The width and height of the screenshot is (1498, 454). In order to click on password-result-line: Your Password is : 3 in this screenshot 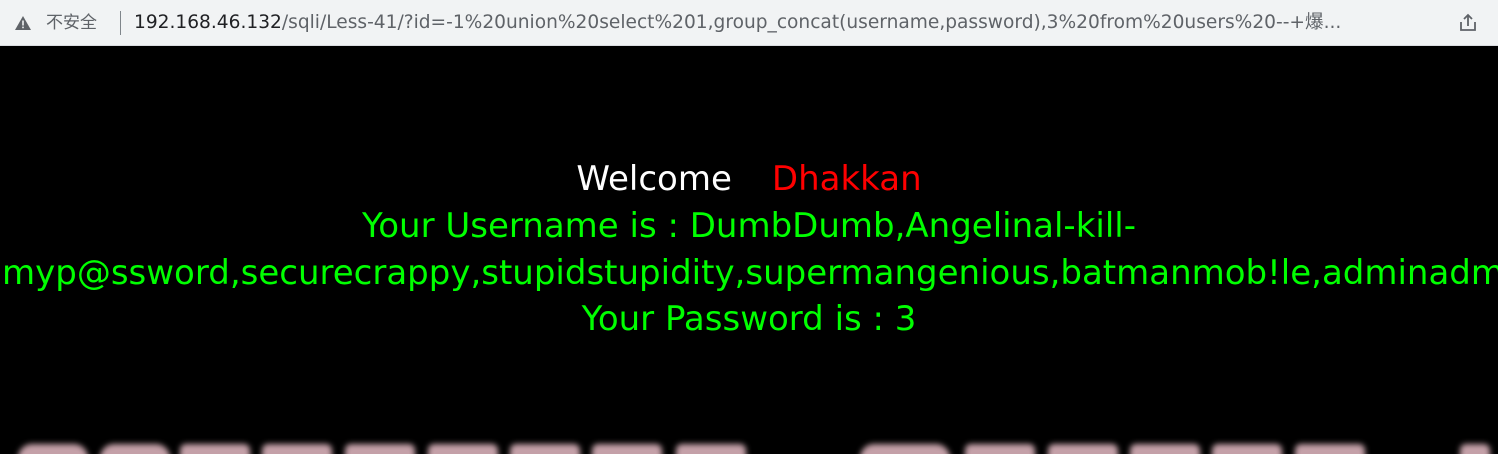, I will do `click(749, 319)`.